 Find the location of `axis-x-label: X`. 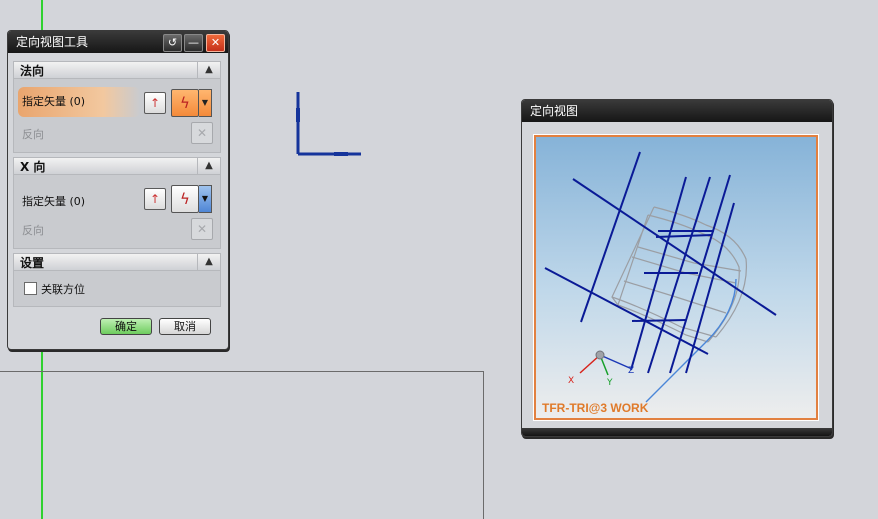

axis-x-label: X is located at coordinates (571, 381).